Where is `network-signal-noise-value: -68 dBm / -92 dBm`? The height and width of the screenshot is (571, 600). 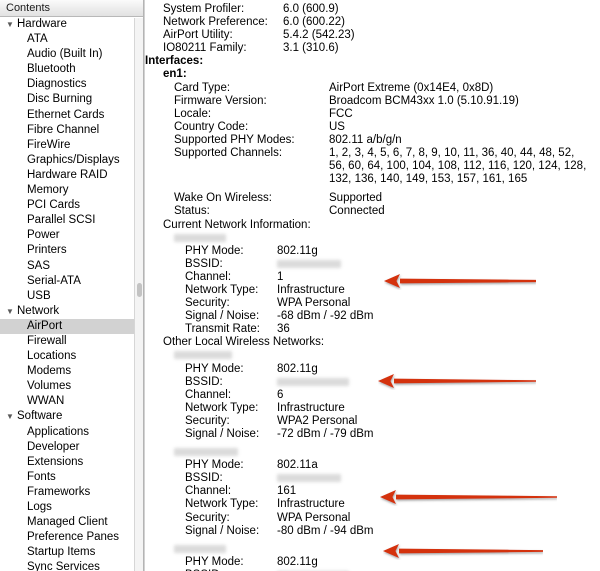 network-signal-noise-value: -68 dBm / -92 dBm is located at coordinates (325, 316).